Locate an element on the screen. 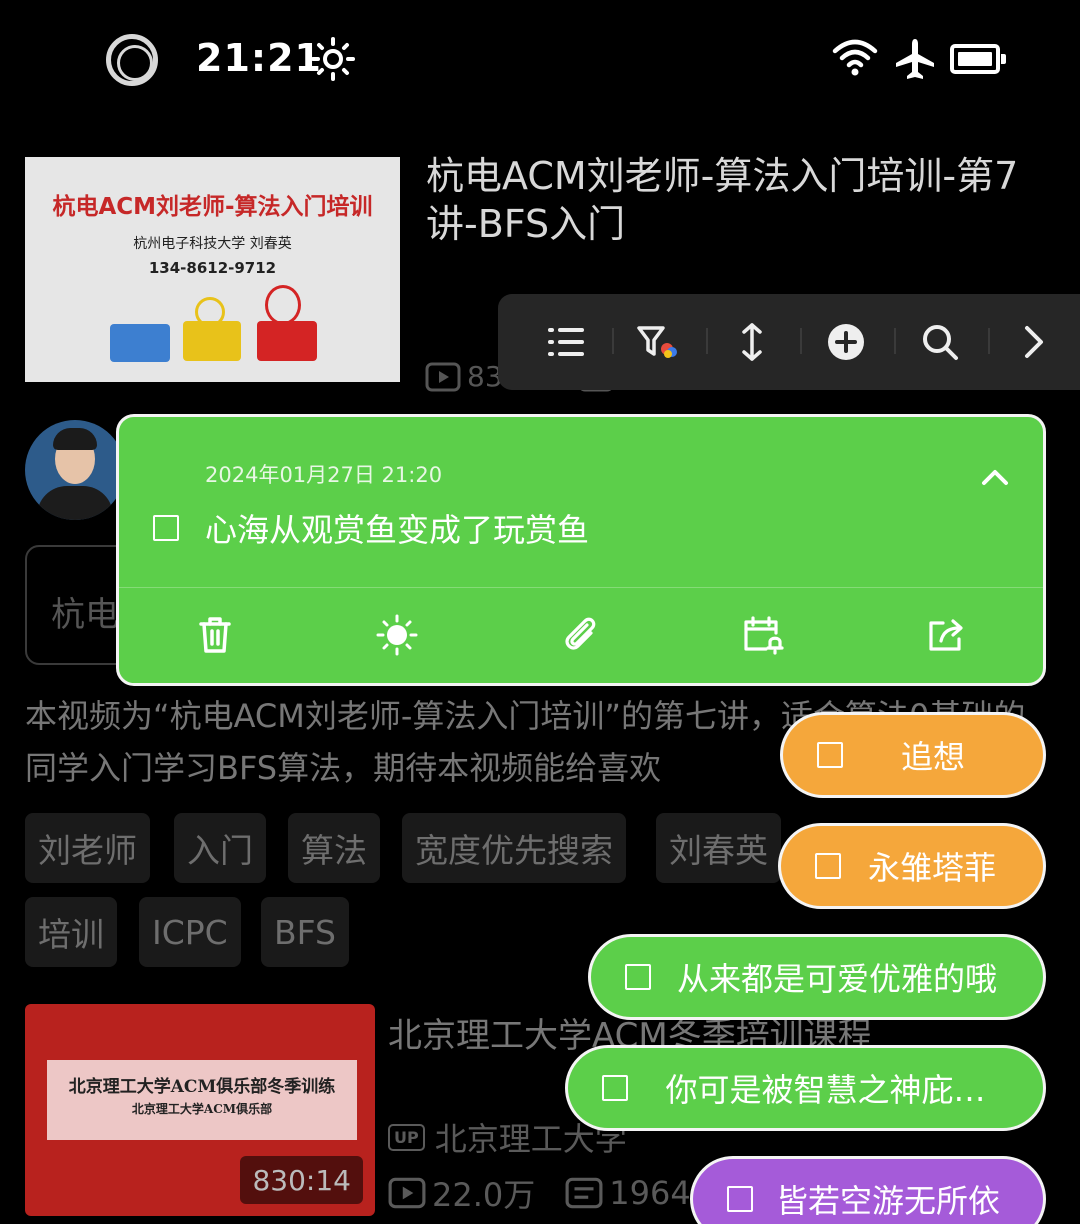 The width and height of the screenshot is (1080, 1224). video-stats: 22.0万 1964 is located at coordinates (539, 1193).